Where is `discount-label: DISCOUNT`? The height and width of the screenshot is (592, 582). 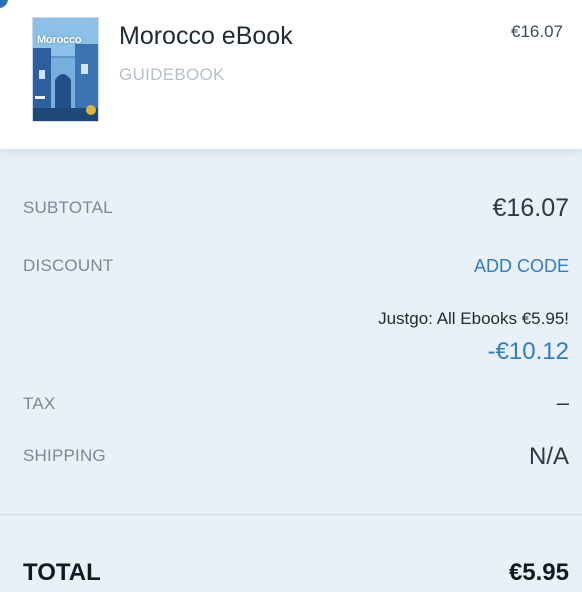 discount-label: DISCOUNT is located at coordinates (68, 265).